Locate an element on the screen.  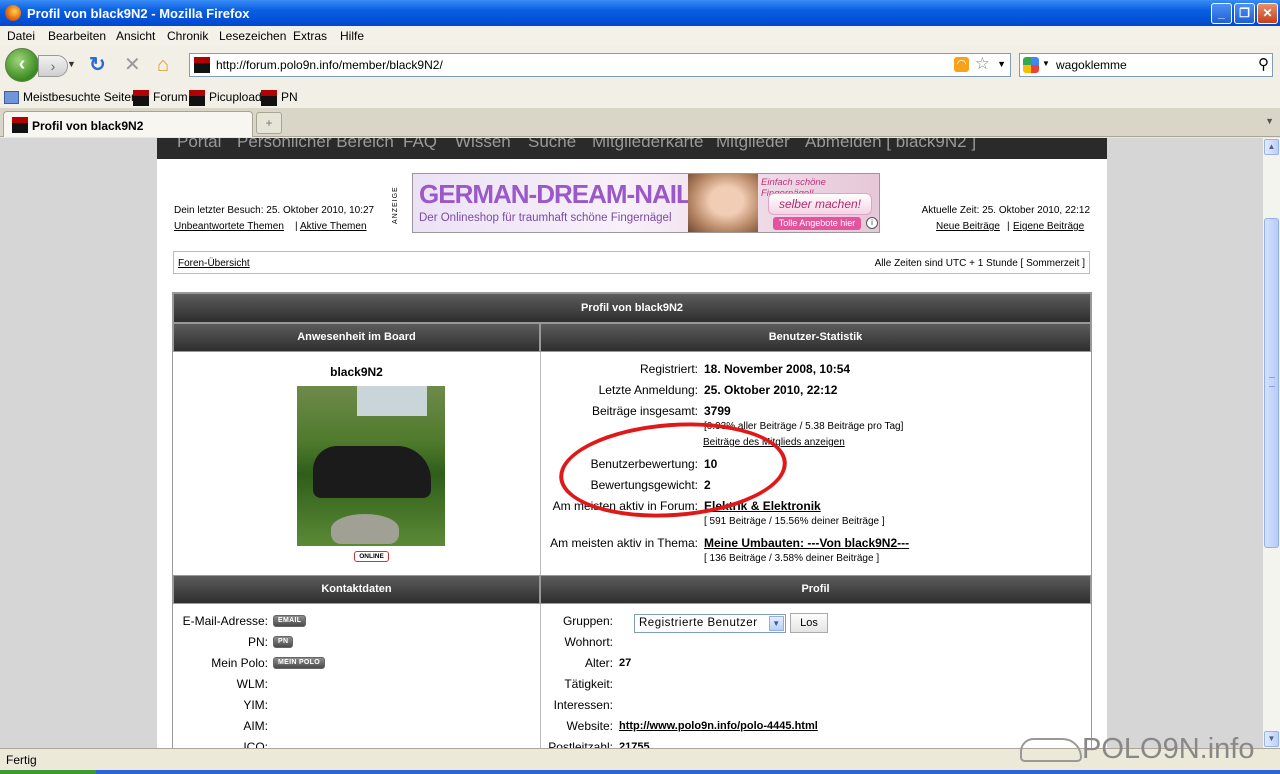
search-bar: ▼ ⚲ is located at coordinates (1146, 65).